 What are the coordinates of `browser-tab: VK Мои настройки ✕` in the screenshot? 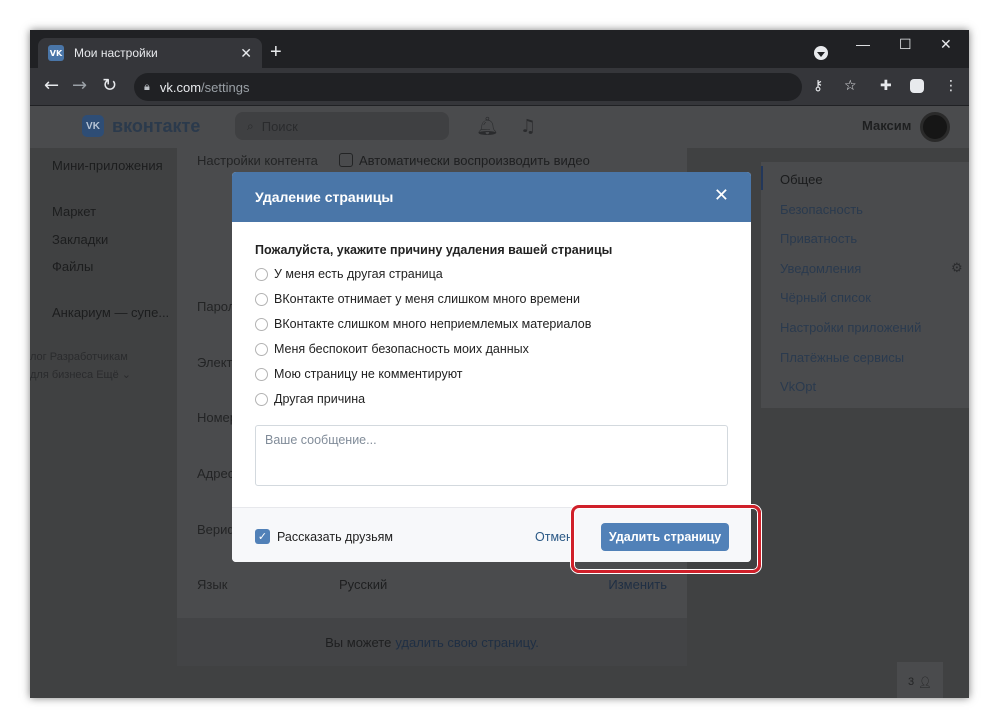 It's located at (150, 53).